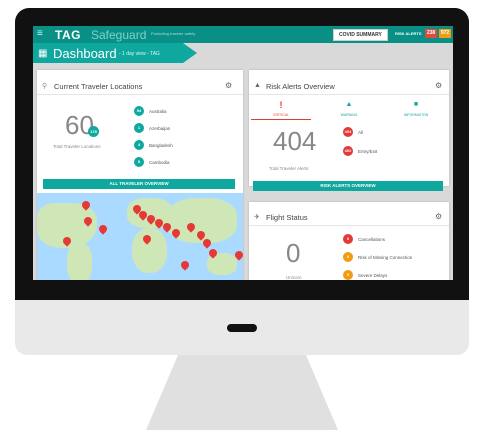 This screenshot has width=478, height=430. Describe the element at coordinates (184, 145) in the screenshot. I see `list-item: 4 Bangladesh` at that location.